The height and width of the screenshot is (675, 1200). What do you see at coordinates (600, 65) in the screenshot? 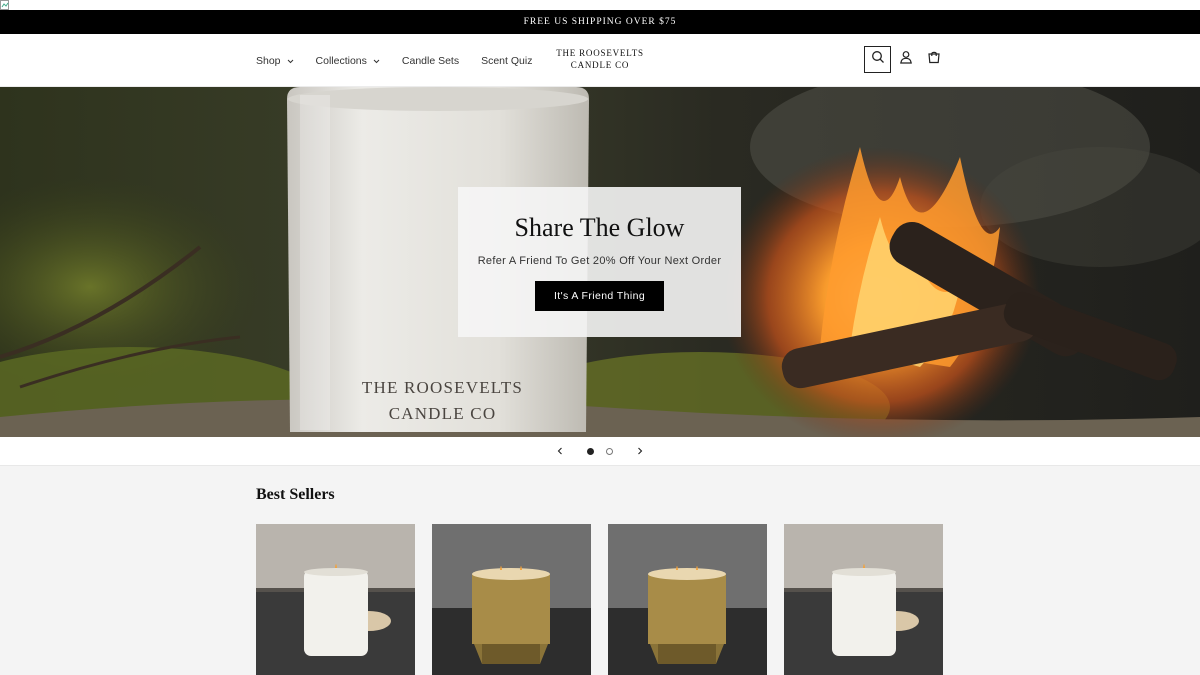
I see `logo-line-2: CANDLE CO` at bounding box center [600, 65].